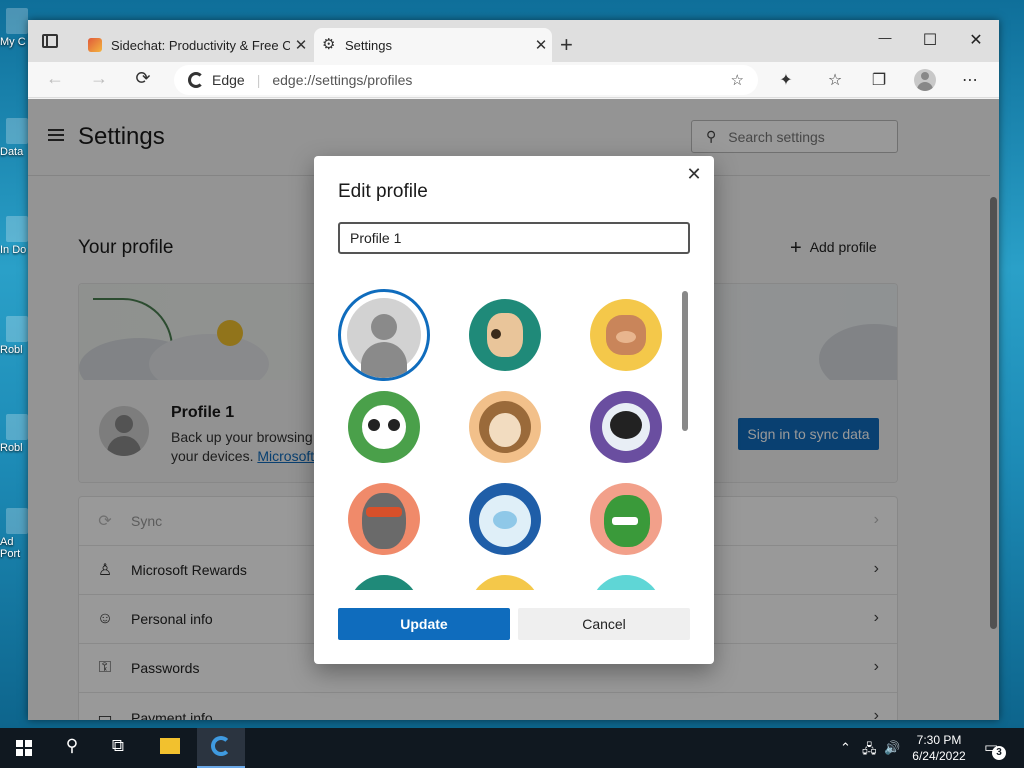 This screenshot has width=1024, height=768. Describe the element at coordinates (72, 748) in the screenshot. I see `search-icon: ⚲` at that location.